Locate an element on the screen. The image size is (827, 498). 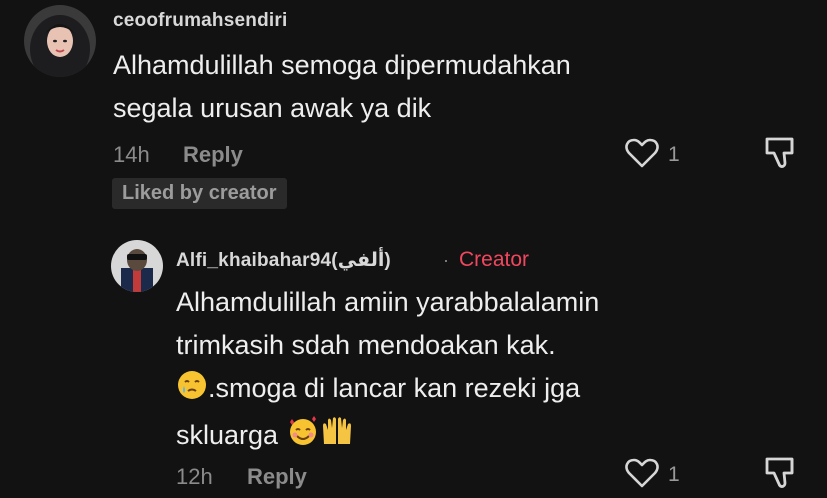
liked-by-creator-badge: Liked by creator is located at coordinates (199, 193).